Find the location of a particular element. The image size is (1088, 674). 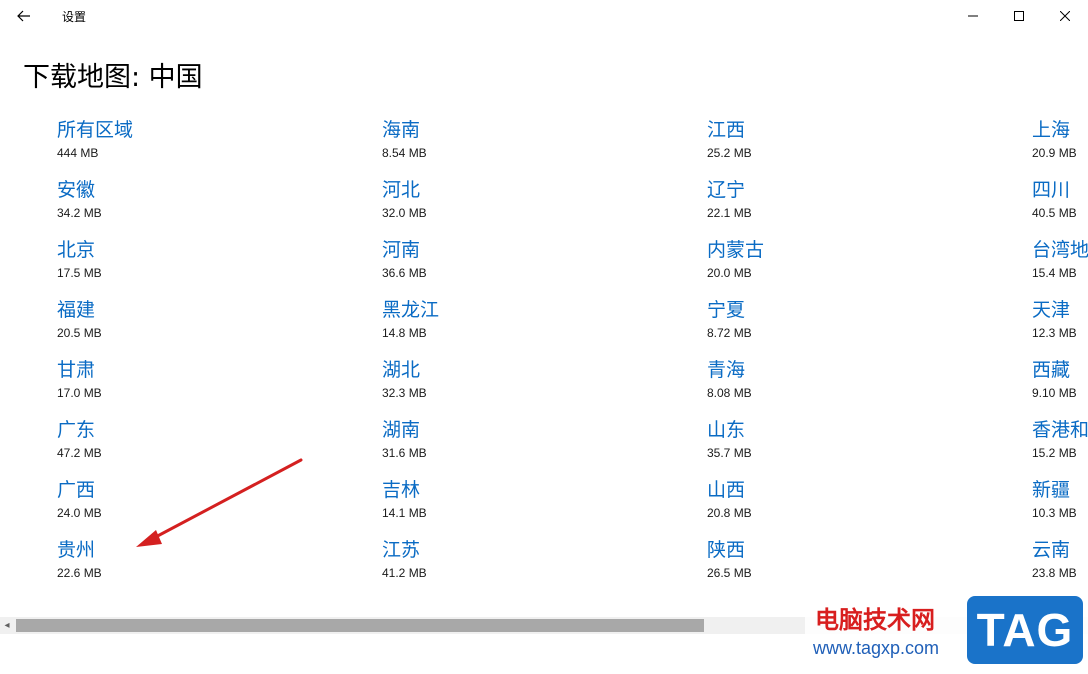

region-name: 江西 is located at coordinates (726, 130).